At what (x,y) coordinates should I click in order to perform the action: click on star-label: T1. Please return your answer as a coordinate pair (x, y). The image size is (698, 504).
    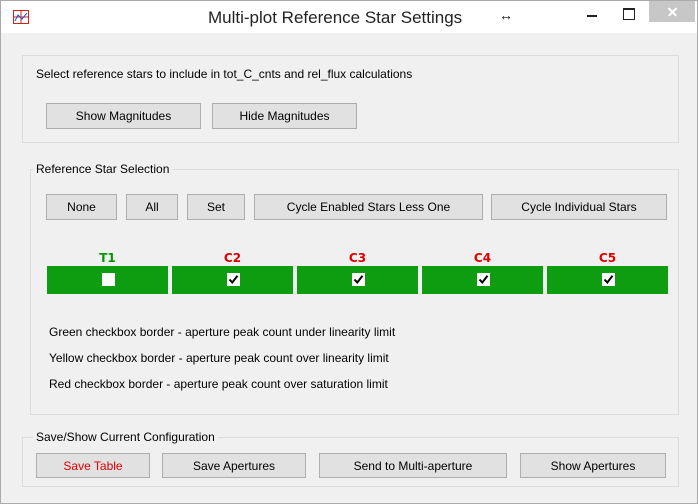
    Looking at the image, I should click on (107, 258).